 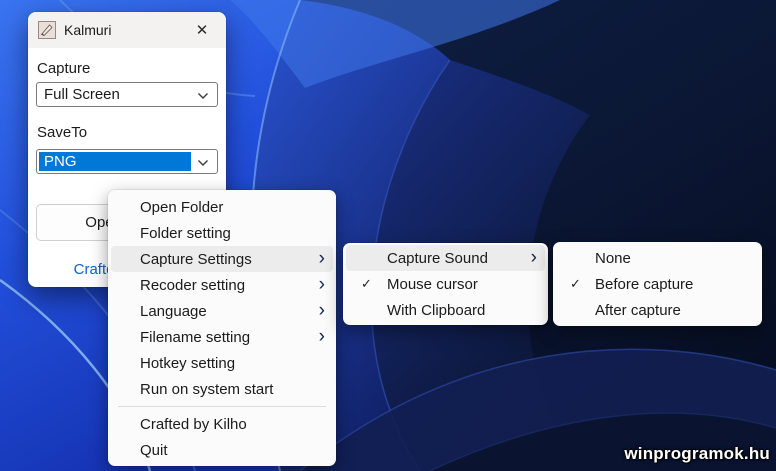 What do you see at coordinates (657, 310) in the screenshot?
I see `menu-item-after-capture: After capture` at bounding box center [657, 310].